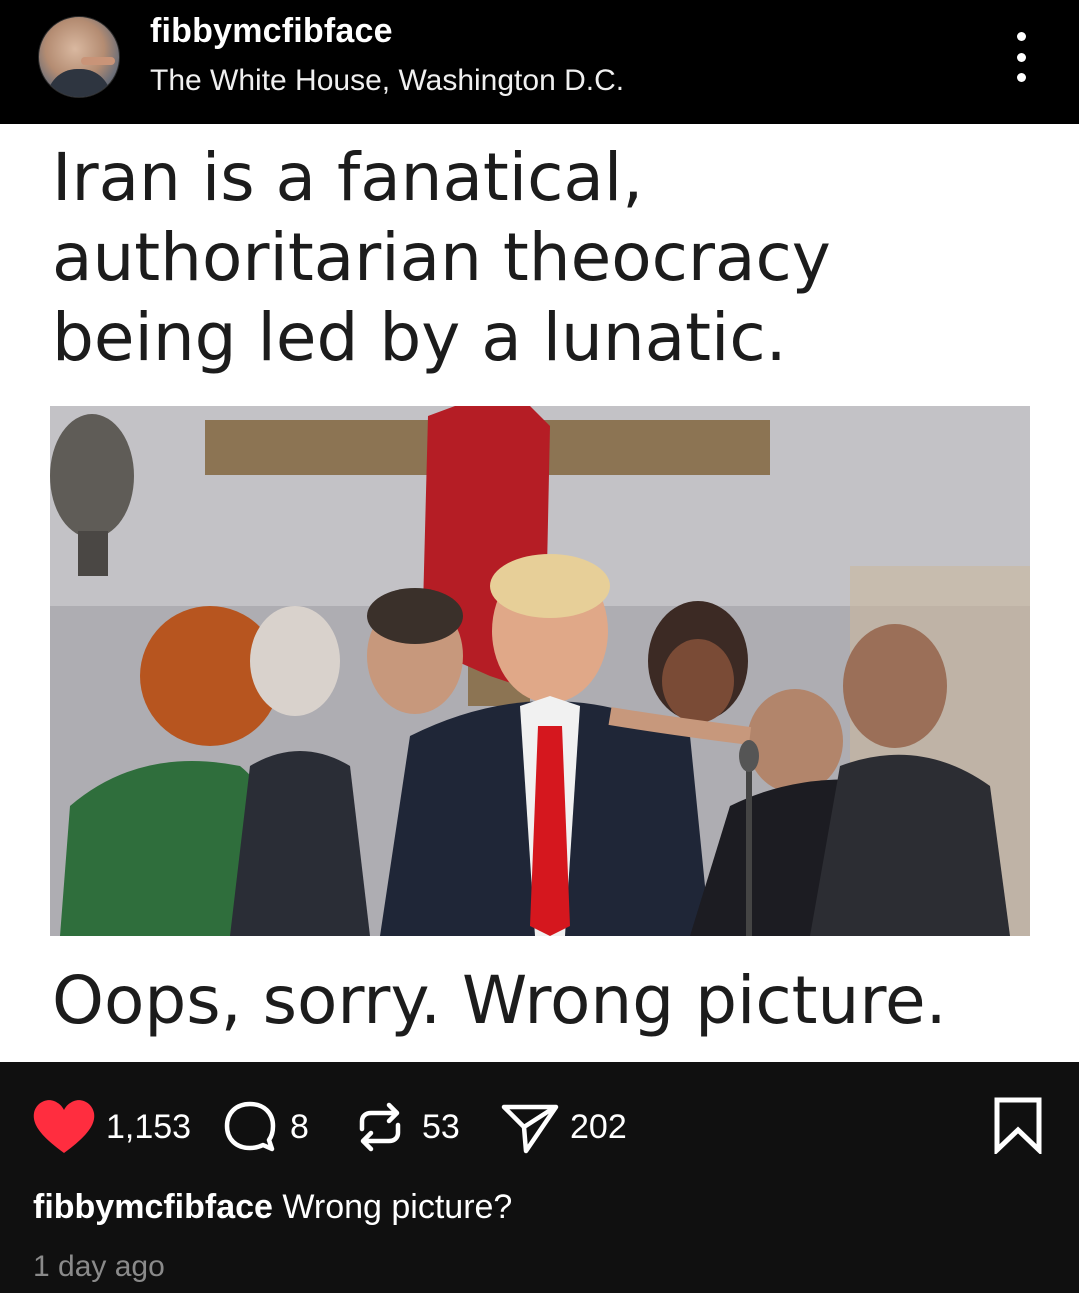  Describe the element at coordinates (64, 1126) in the screenshot. I see `heart-icon` at that location.